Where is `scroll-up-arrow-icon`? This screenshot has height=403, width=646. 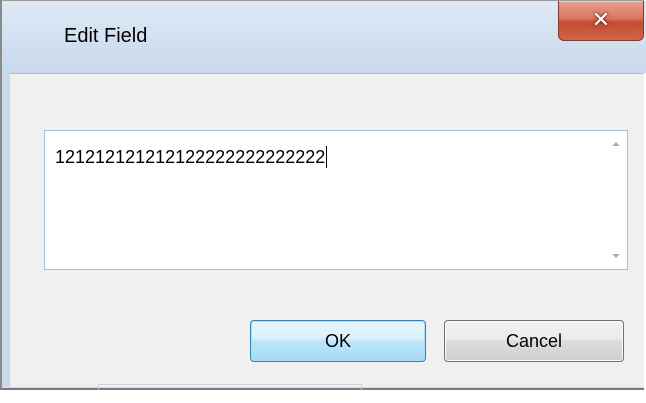 scroll-up-arrow-icon is located at coordinates (616, 144).